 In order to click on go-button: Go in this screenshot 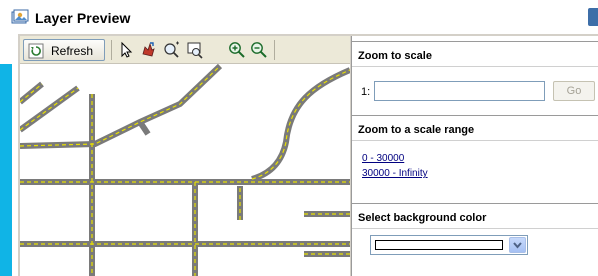, I will do `click(574, 91)`.